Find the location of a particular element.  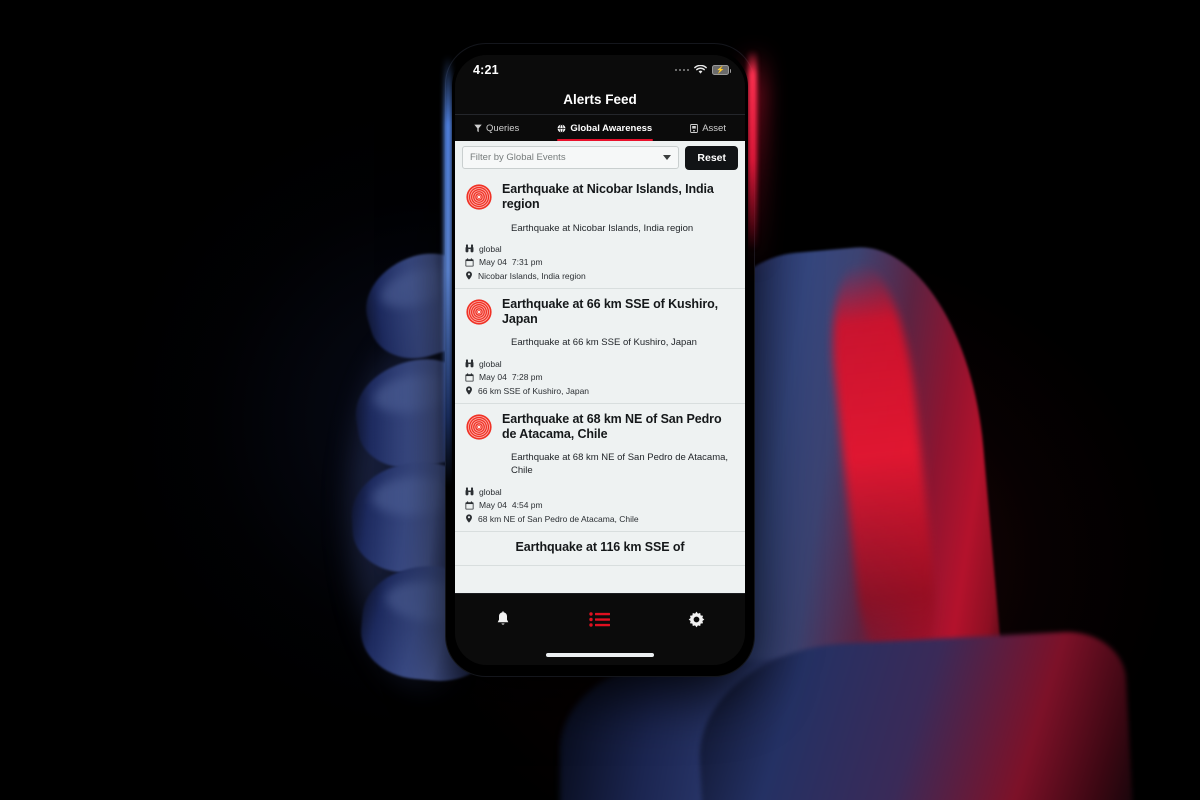

status-icons: ⚡ is located at coordinates (702, 70).